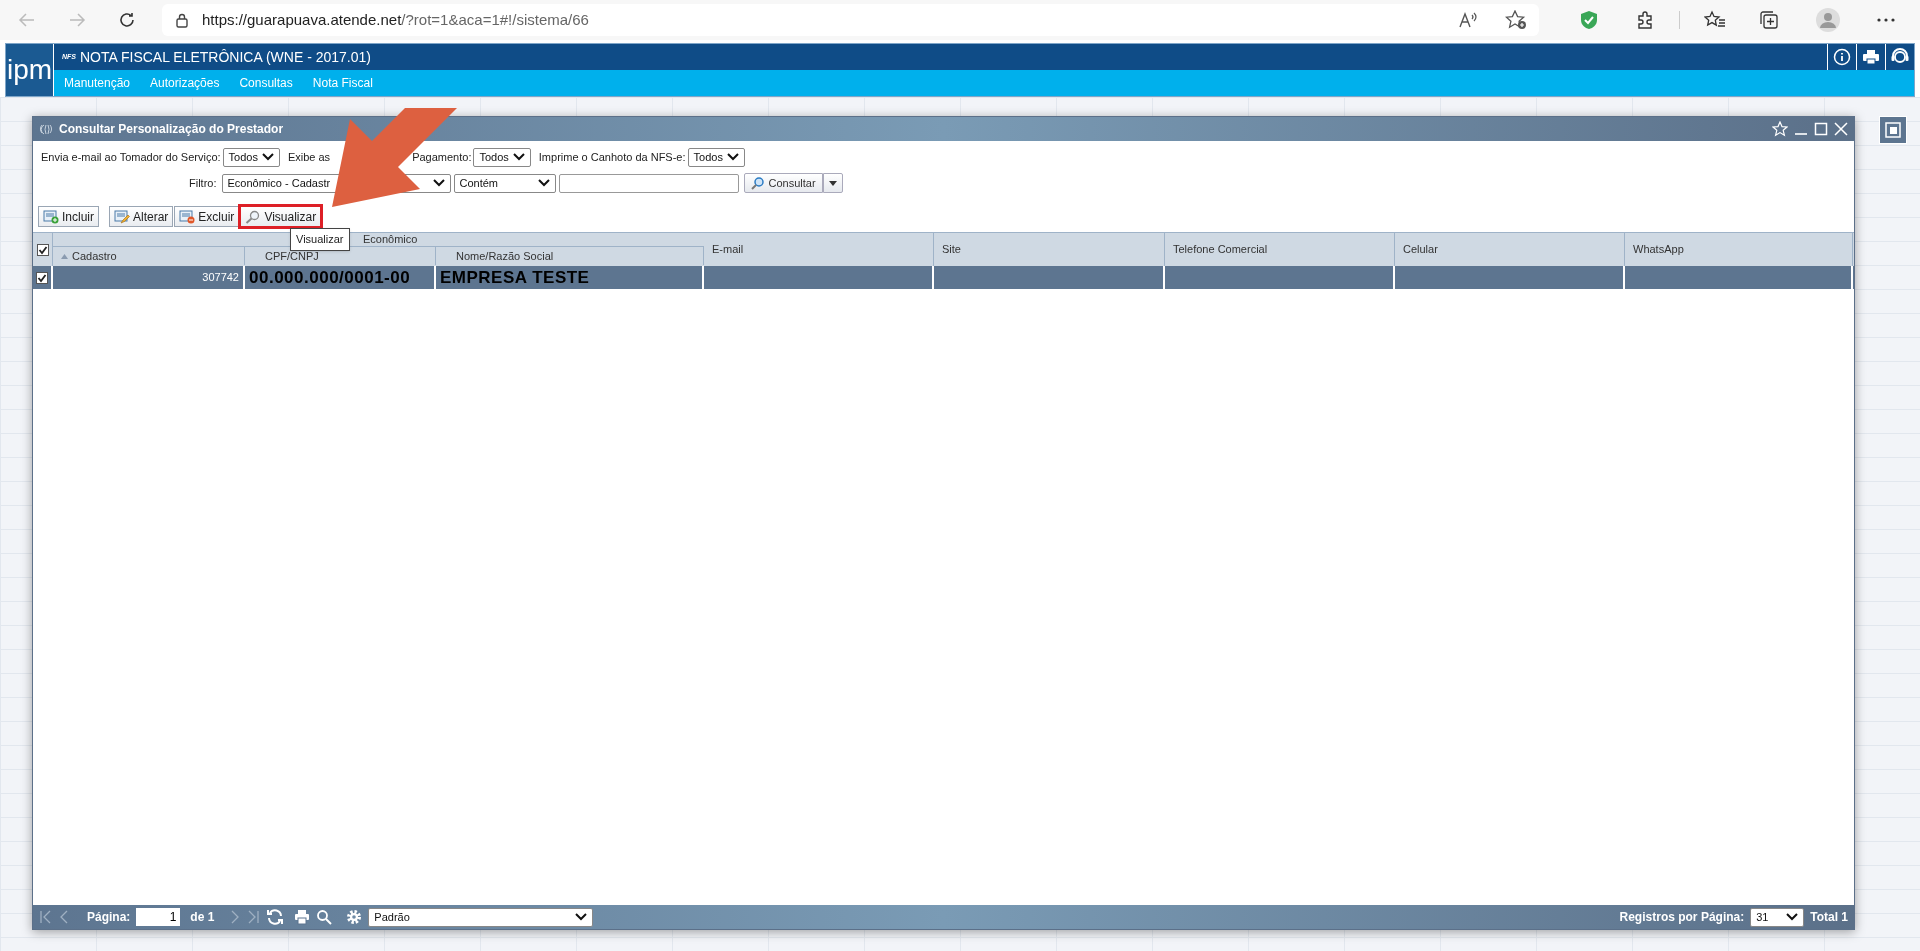 This screenshot has height=951, width=1920. I want to click on print-icon, so click(302, 917).